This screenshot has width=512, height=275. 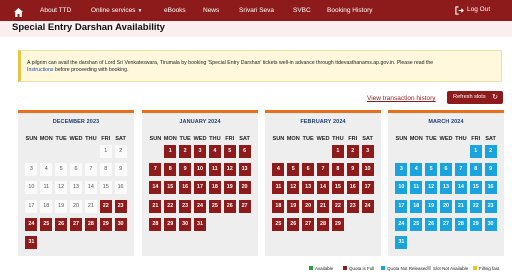 I want to click on view-transaction-history-link: View transaction history, so click(x=401, y=98).